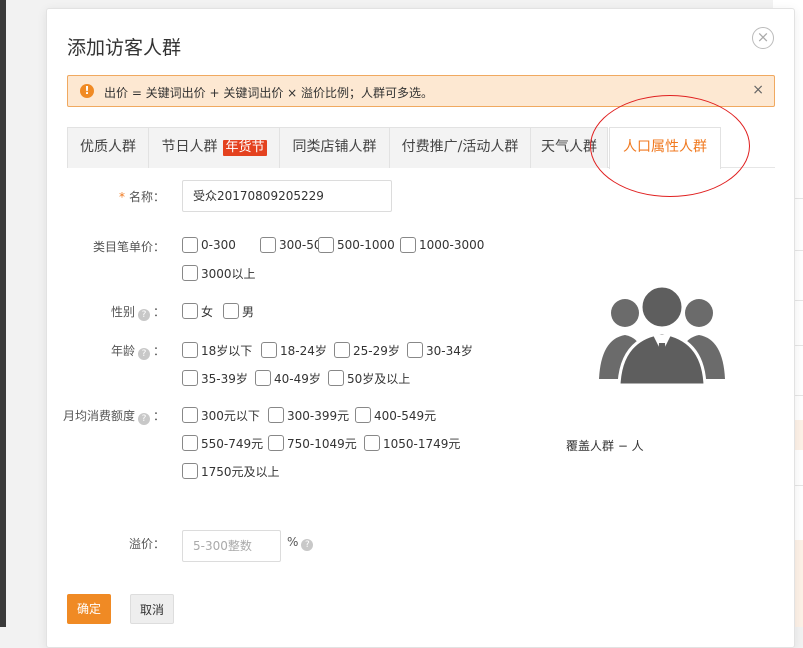  What do you see at coordinates (231, 471) in the screenshot?
I see `spend-option-1750-plus: 1750元及以上` at bounding box center [231, 471].